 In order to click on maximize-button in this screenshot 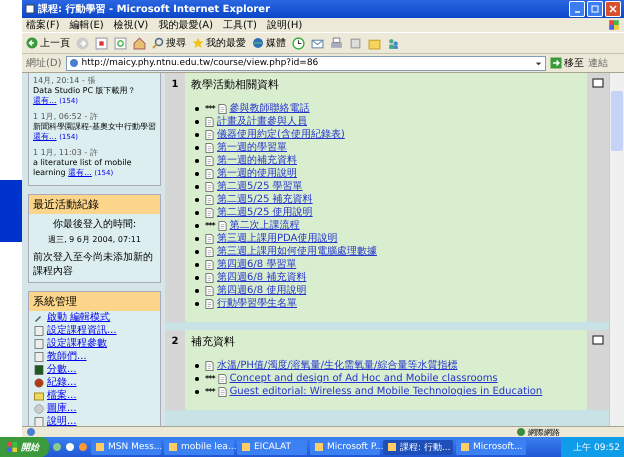, I will do `click(595, 9)`.